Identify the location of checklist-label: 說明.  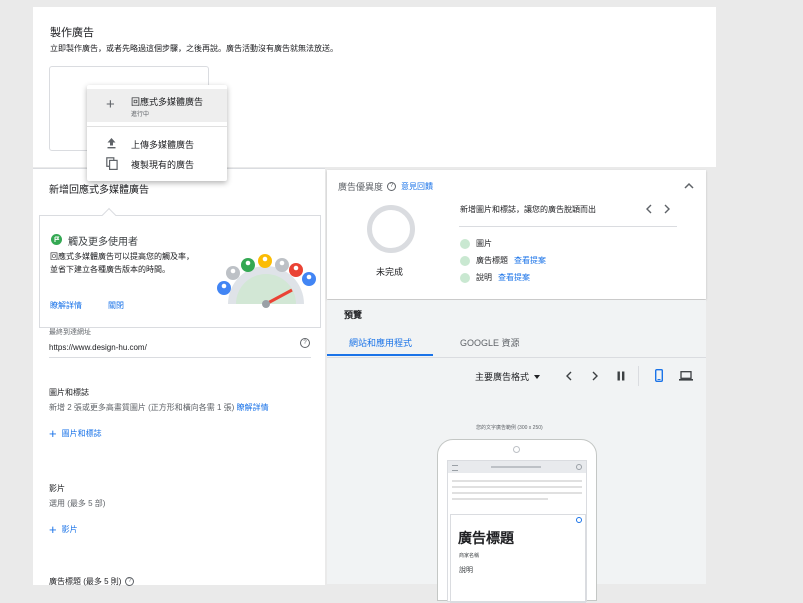
(484, 277).